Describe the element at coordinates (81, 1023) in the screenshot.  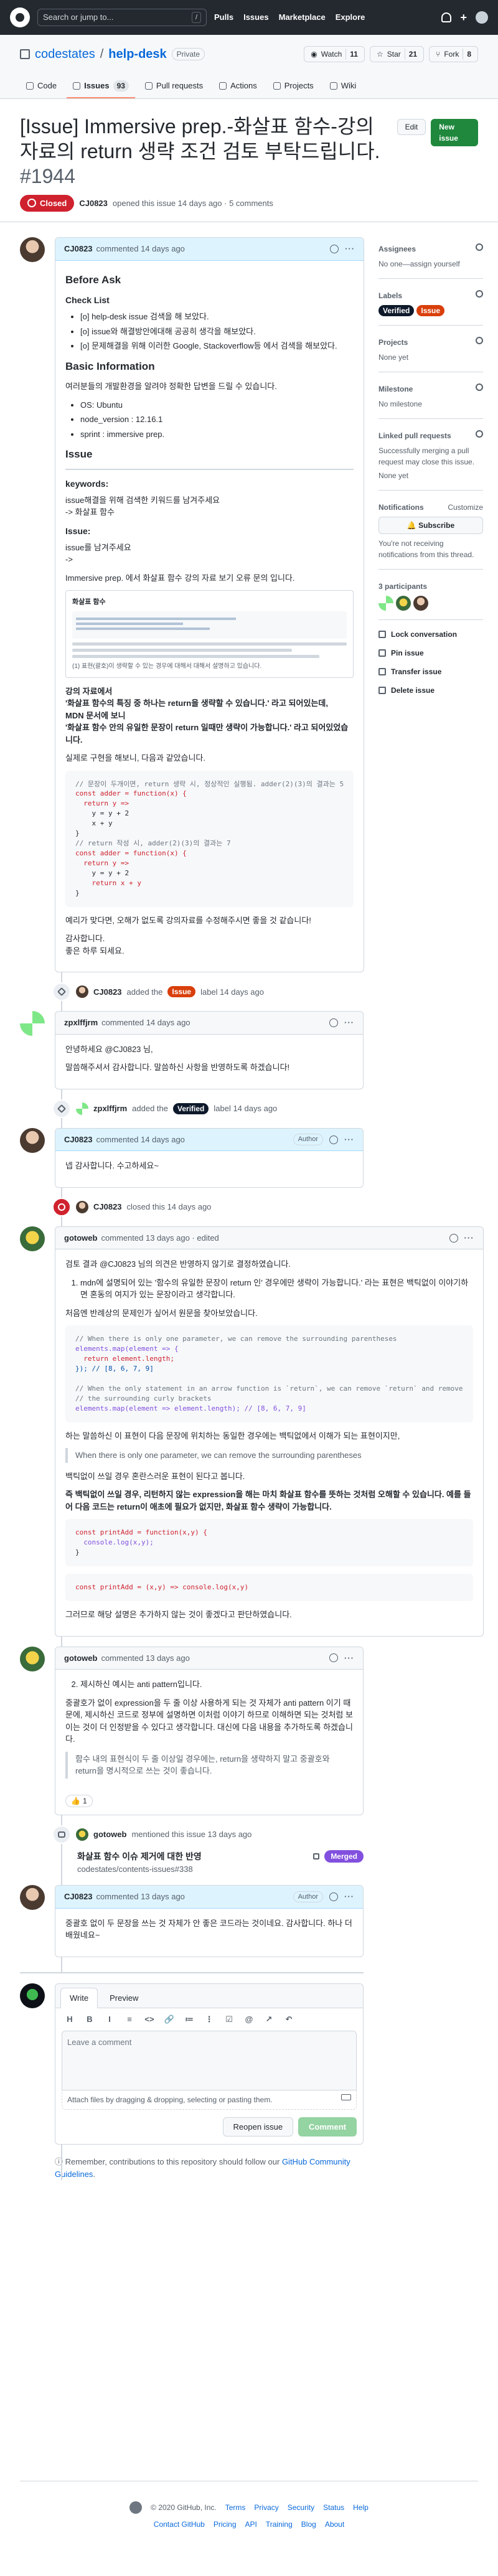
I see `comment-author: zpxlffjrm` at that location.